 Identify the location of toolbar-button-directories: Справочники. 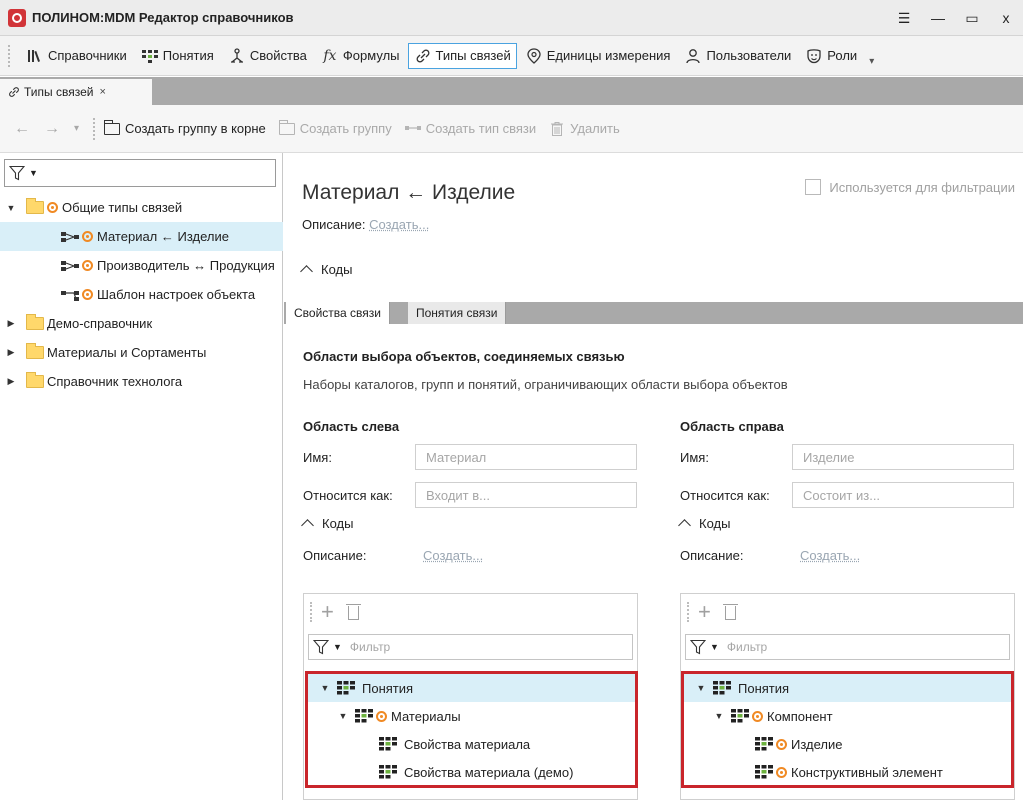
(76, 56).